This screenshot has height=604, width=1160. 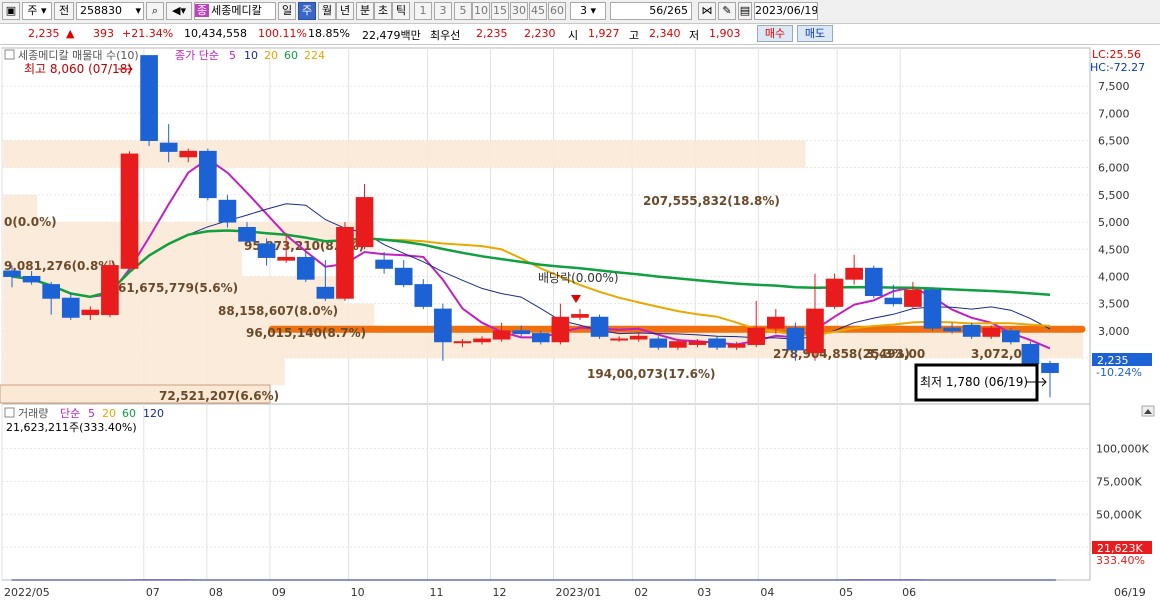 What do you see at coordinates (1116, 54) in the screenshot?
I see `lc-label: LC:25.56` at bounding box center [1116, 54].